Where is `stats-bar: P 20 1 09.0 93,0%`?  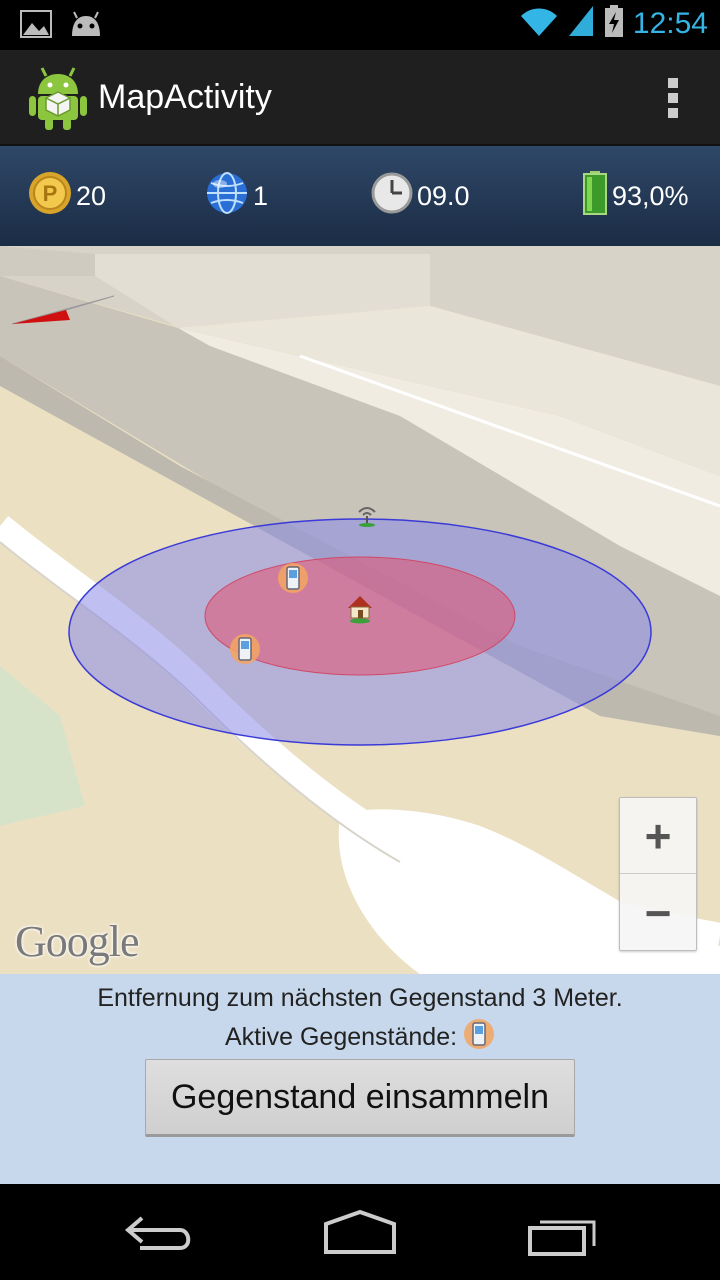
stats-bar: P 20 1 09.0 93,0% is located at coordinates (360, 196).